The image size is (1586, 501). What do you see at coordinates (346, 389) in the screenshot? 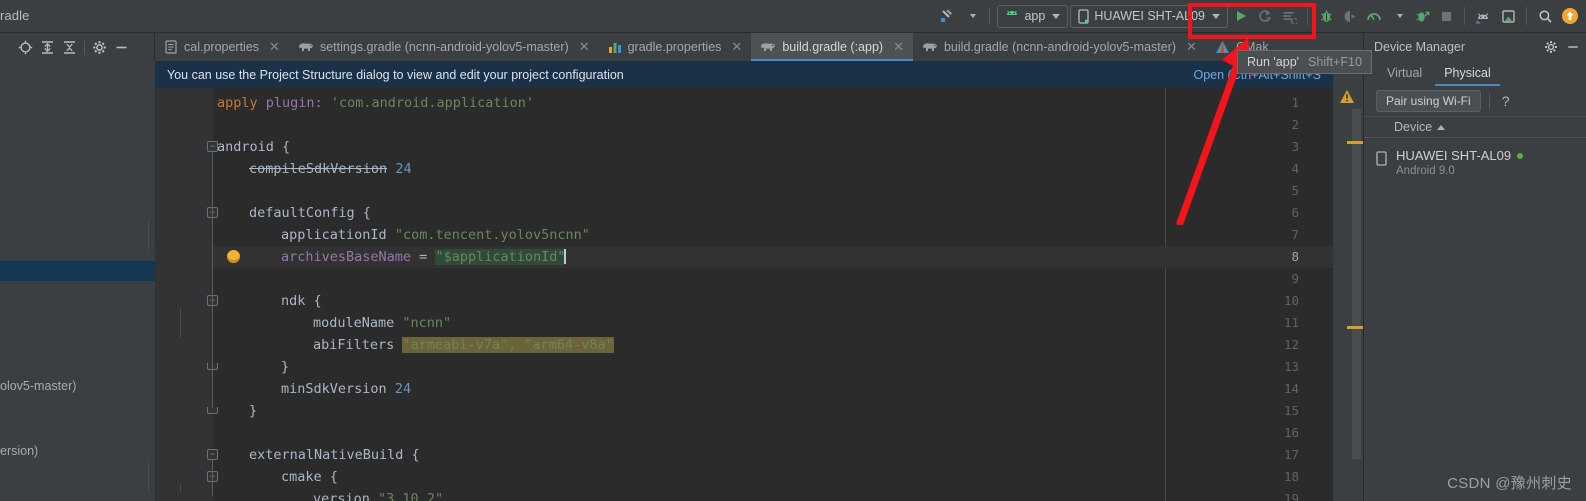
I see `code-line: minSdkVersion 24` at bounding box center [346, 389].